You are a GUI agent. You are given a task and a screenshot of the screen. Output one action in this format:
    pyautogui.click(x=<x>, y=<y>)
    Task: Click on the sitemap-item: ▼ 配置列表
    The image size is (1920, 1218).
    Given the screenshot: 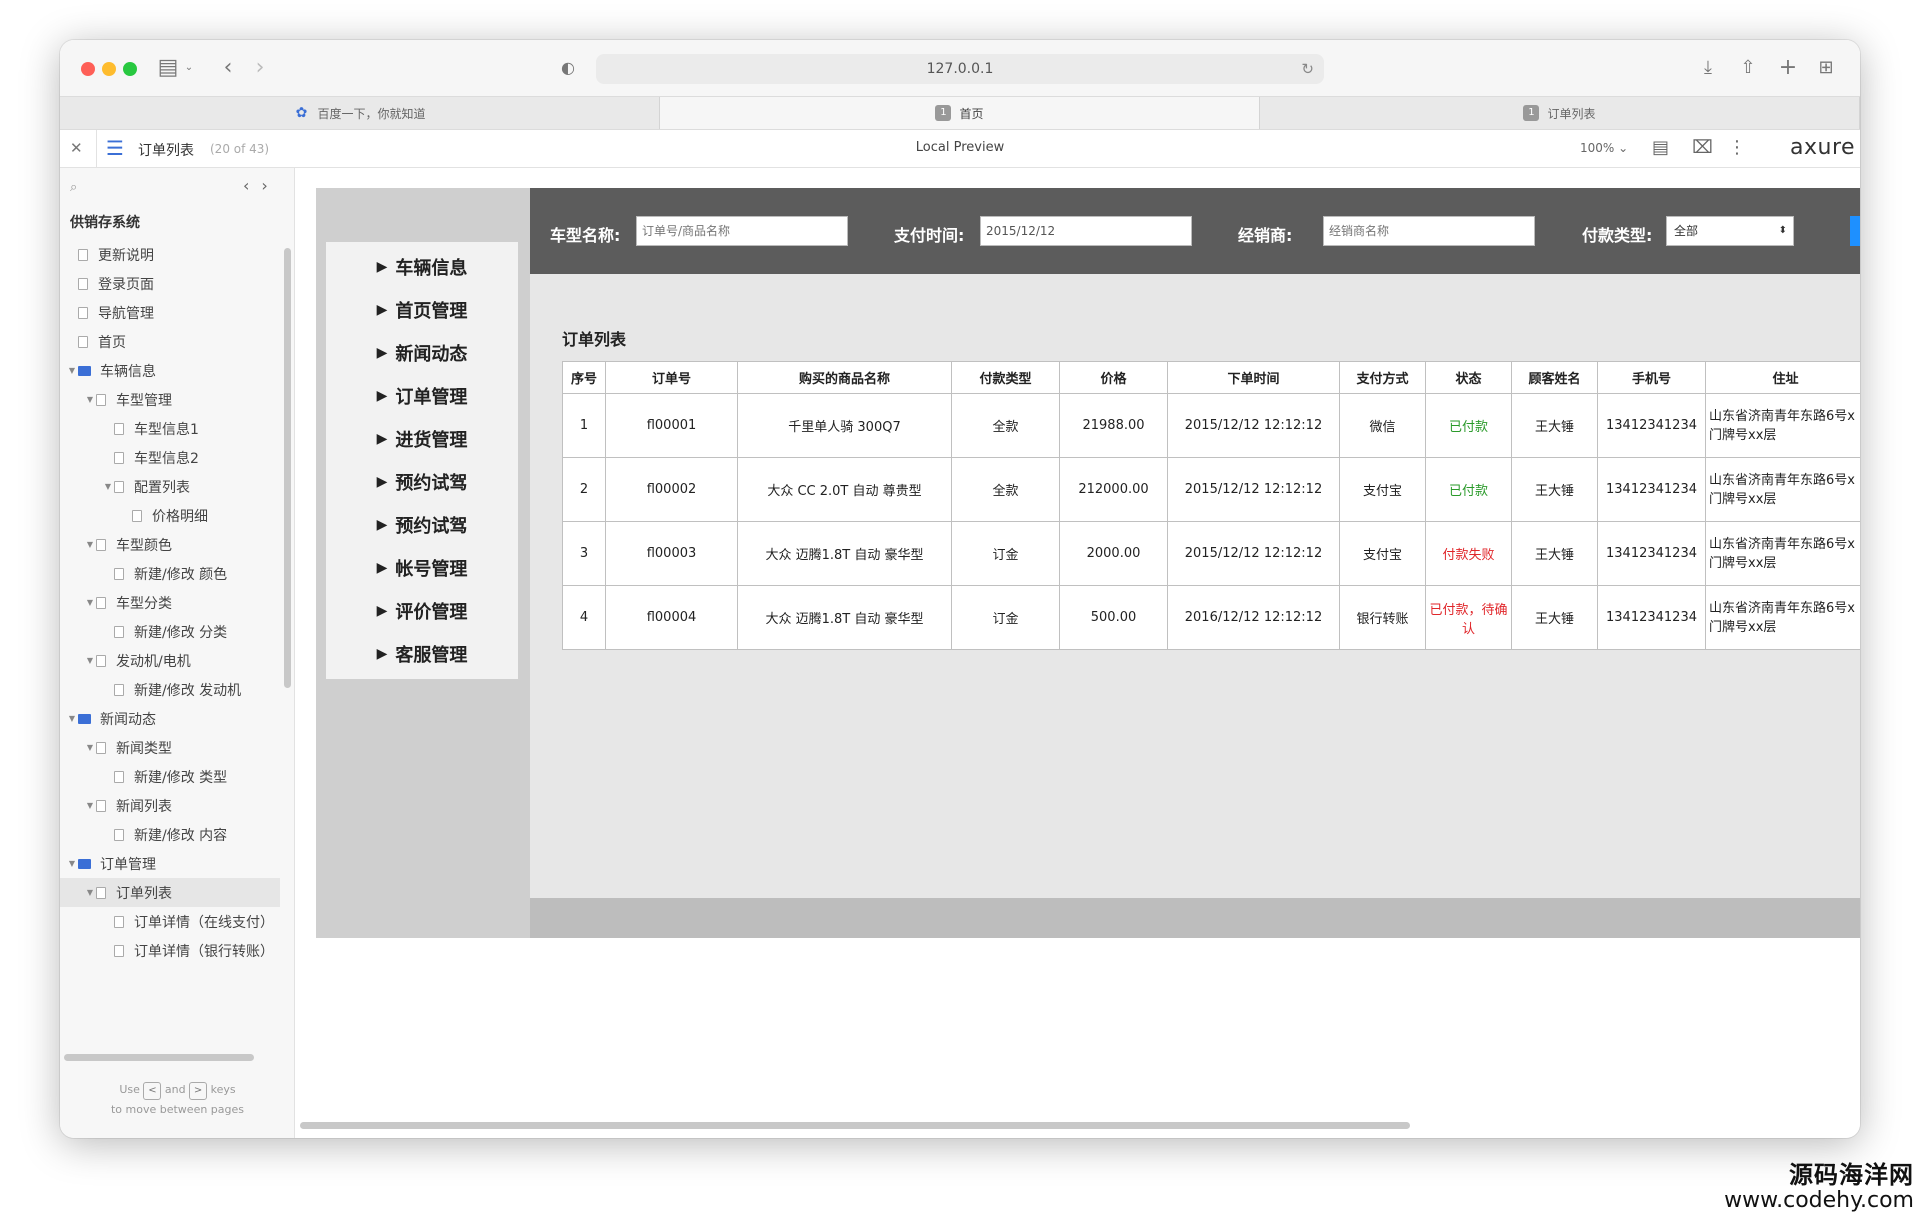 What is the action you would take?
    pyautogui.click(x=170, y=486)
    